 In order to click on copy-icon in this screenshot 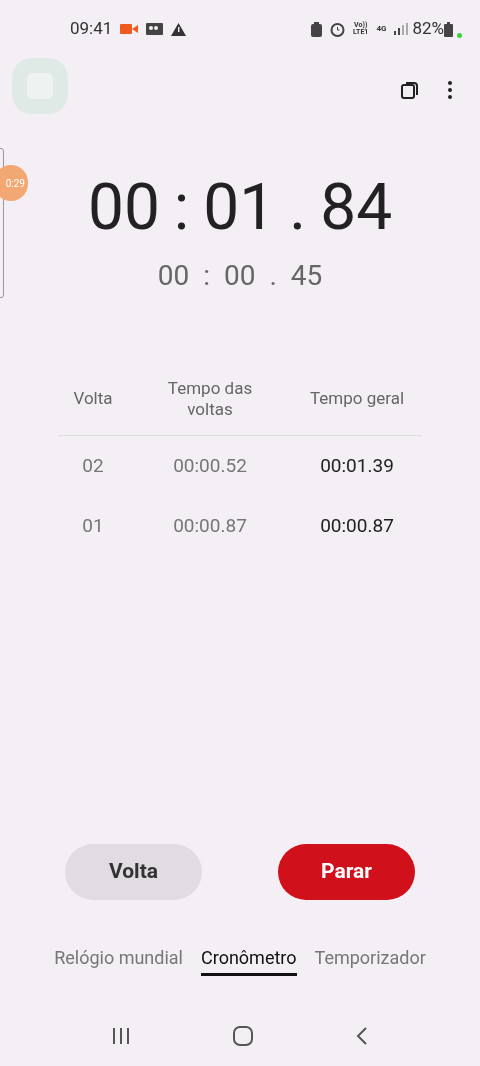, I will do `click(410, 90)`.